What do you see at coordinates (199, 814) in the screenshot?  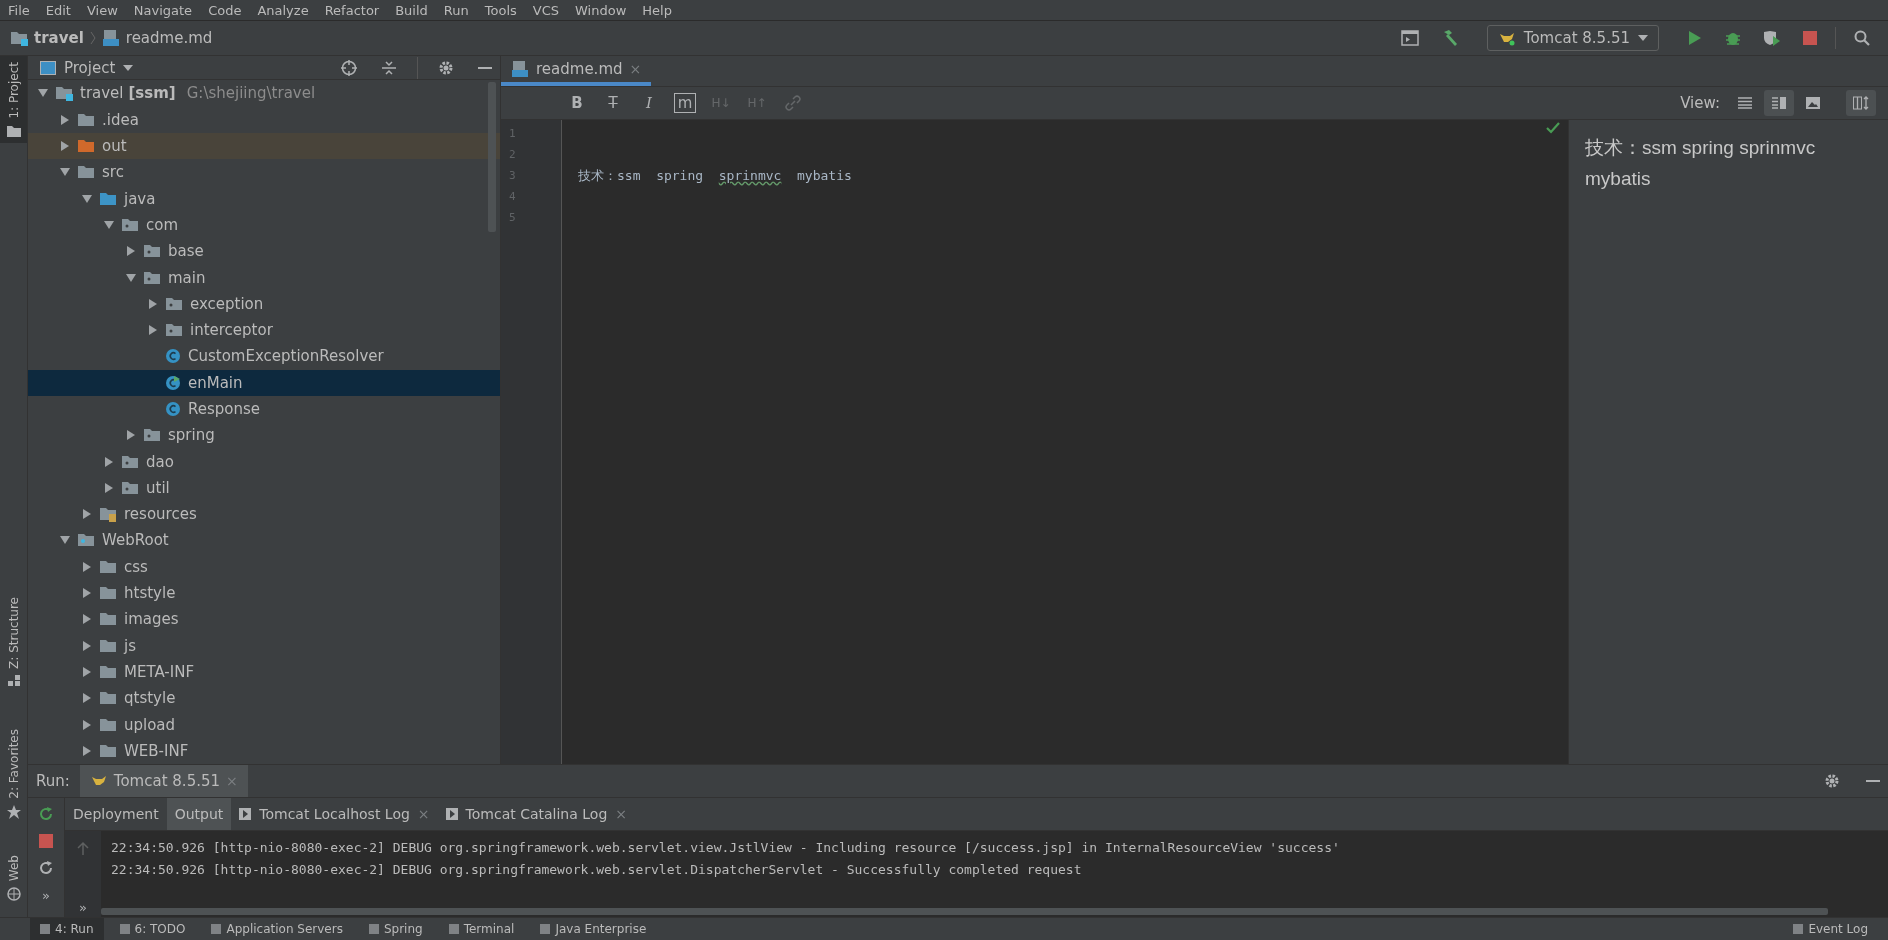 I see `output-tab: Output` at bounding box center [199, 814].